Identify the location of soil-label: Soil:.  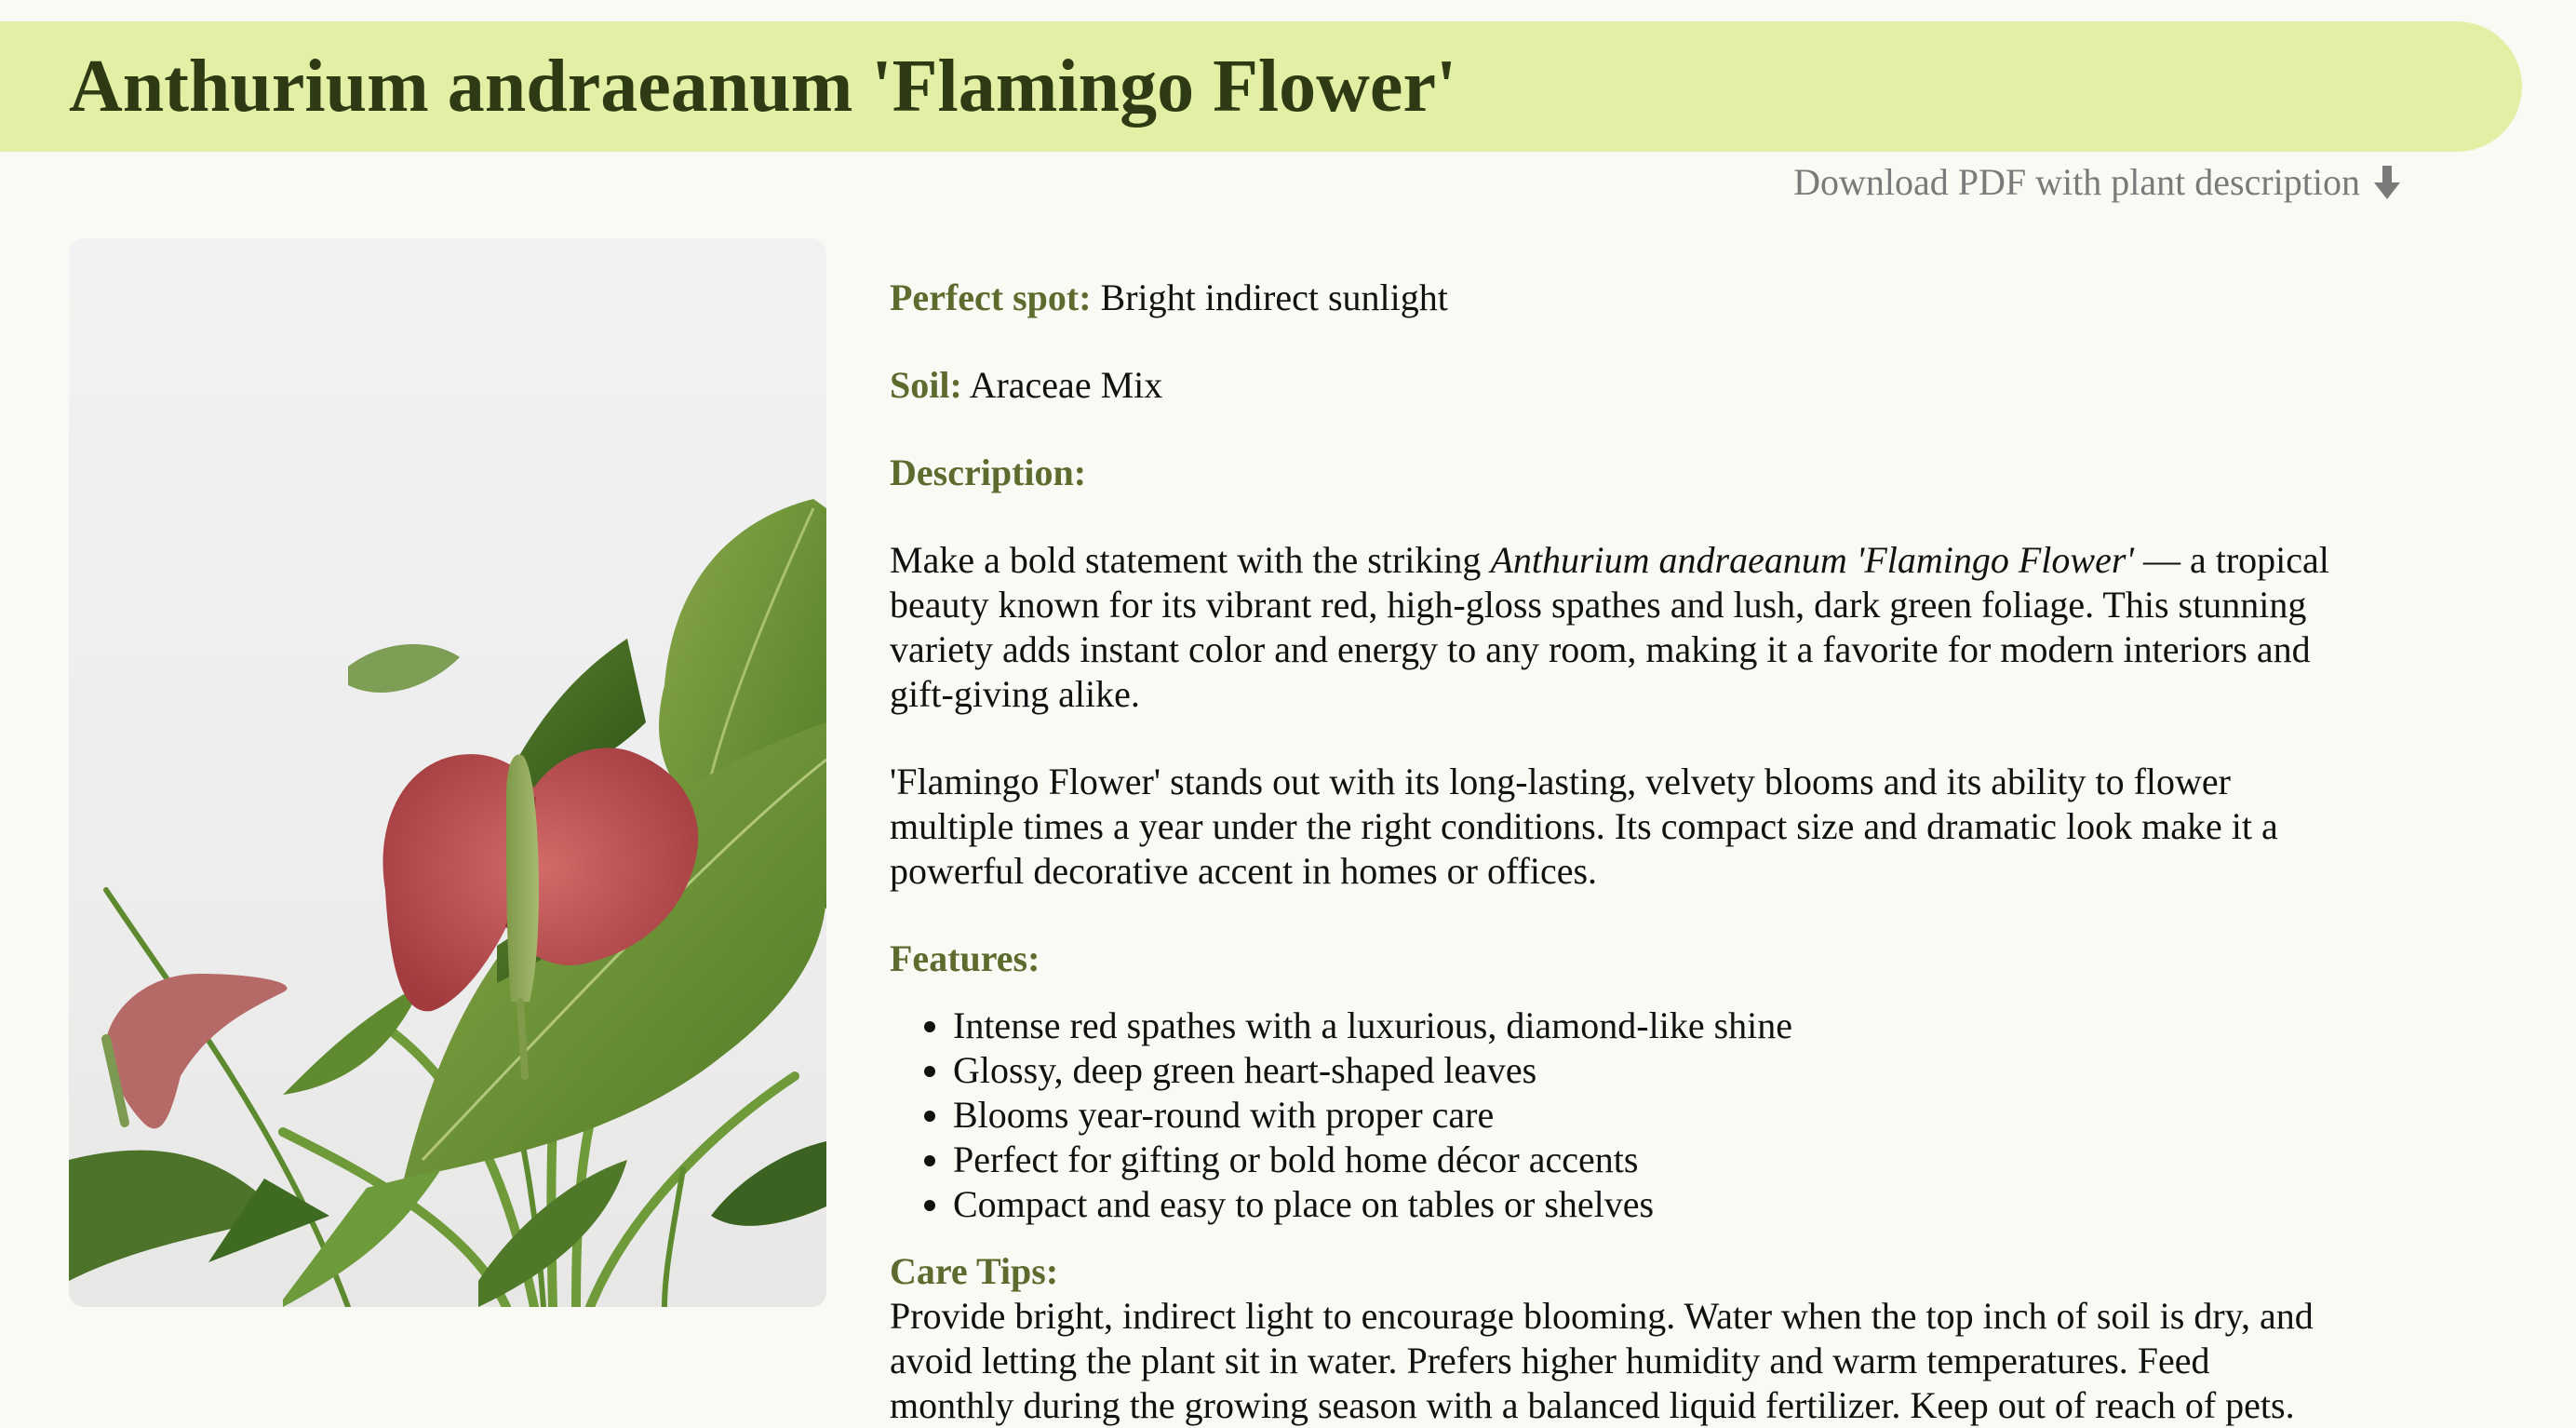
(926, 385).